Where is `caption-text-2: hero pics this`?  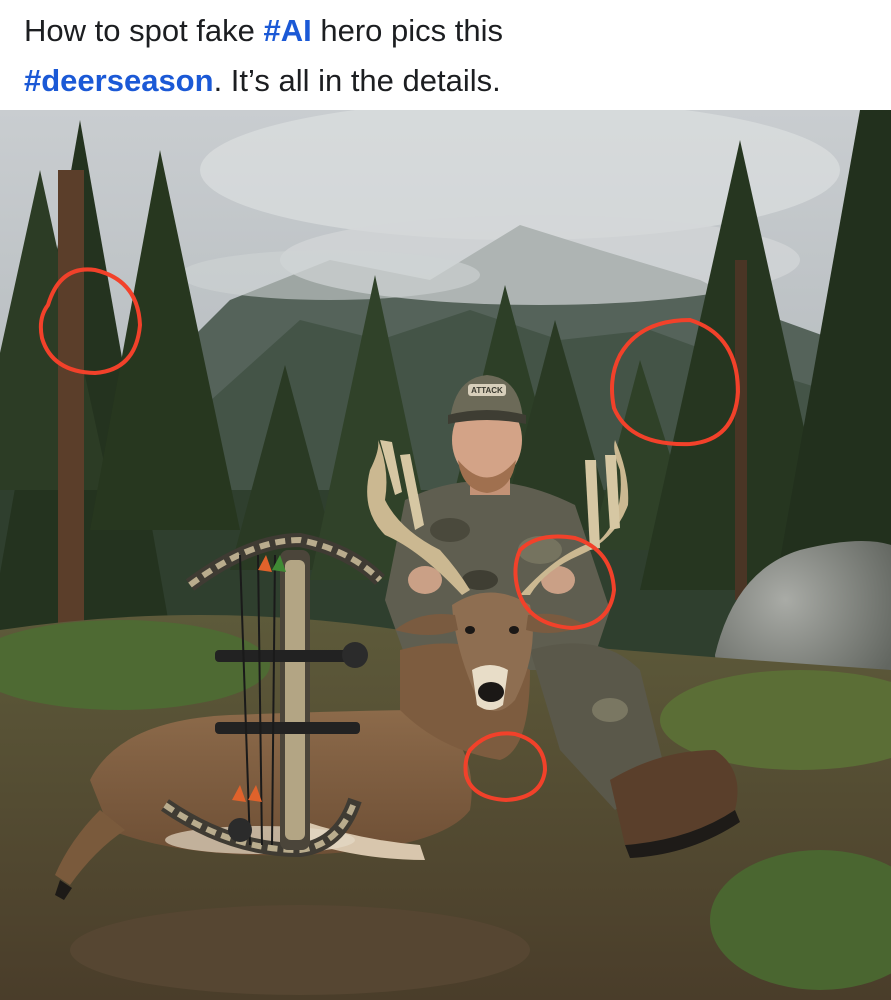 caption-text-2: hero pics this is located at coordinates (407, 30).